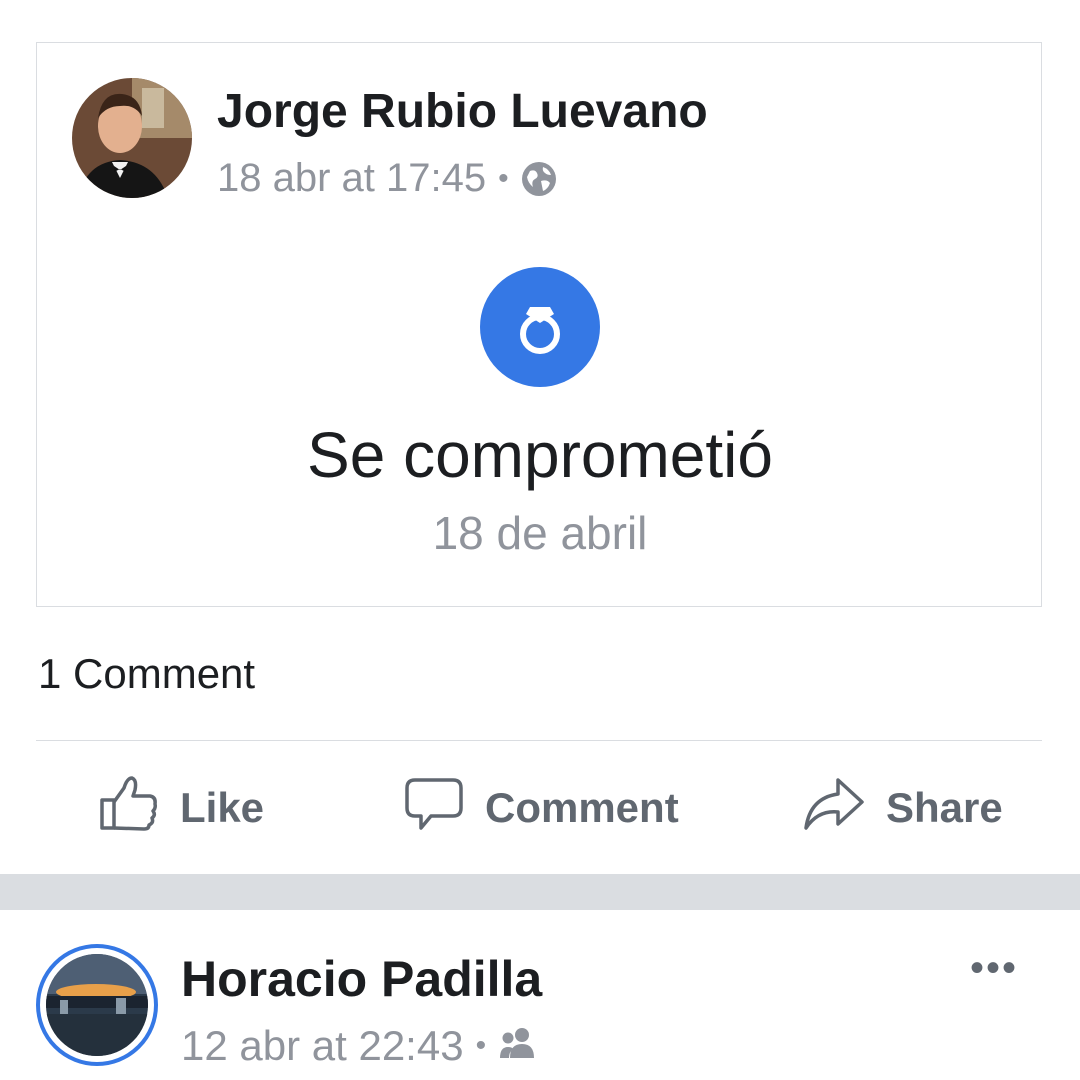 The image size is (1080, 1080). What do you see at coordinates (539, 740) in the screenshot?
I see `divider` at bounding box center [539, 740].